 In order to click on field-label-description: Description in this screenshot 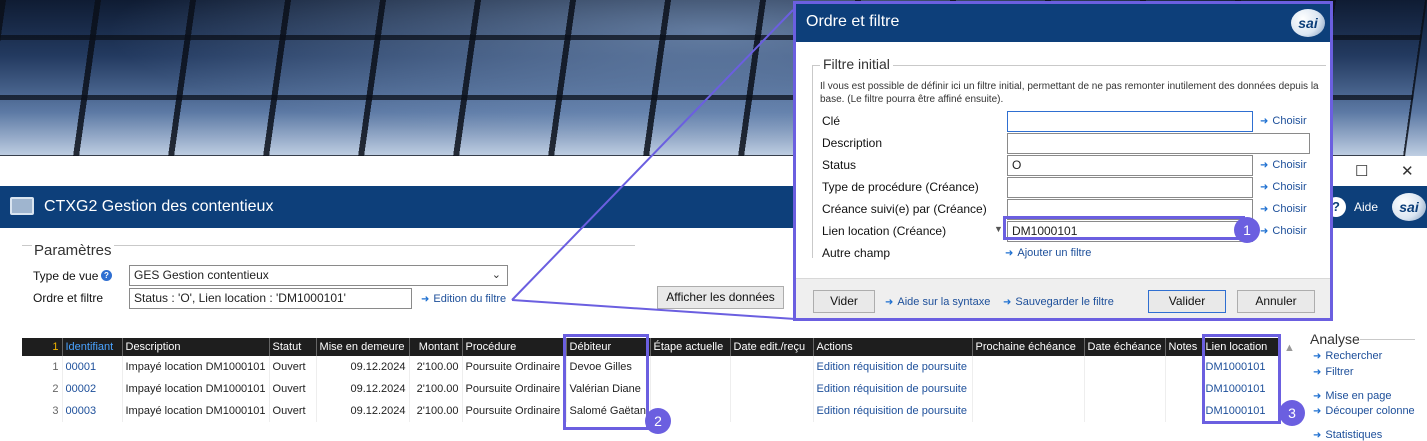, I will do `click(852, 143)`.